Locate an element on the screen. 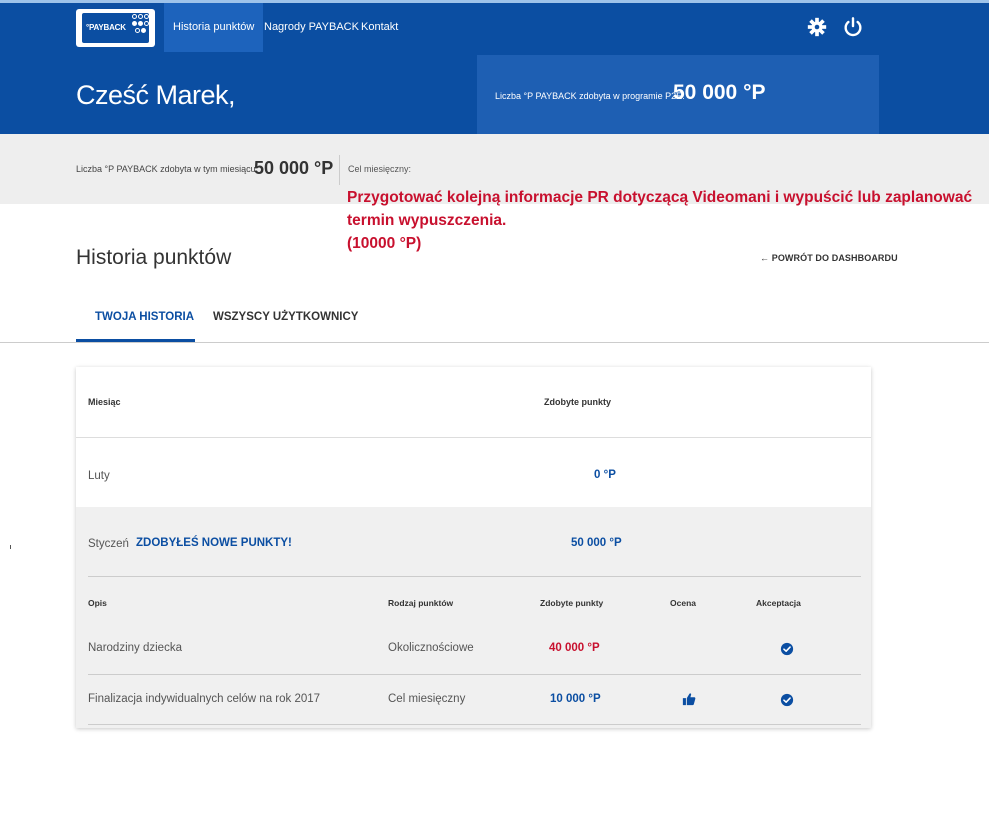 This screenshot has height=832, width=989. sub-table-divider is located at coordinates (474, 576).